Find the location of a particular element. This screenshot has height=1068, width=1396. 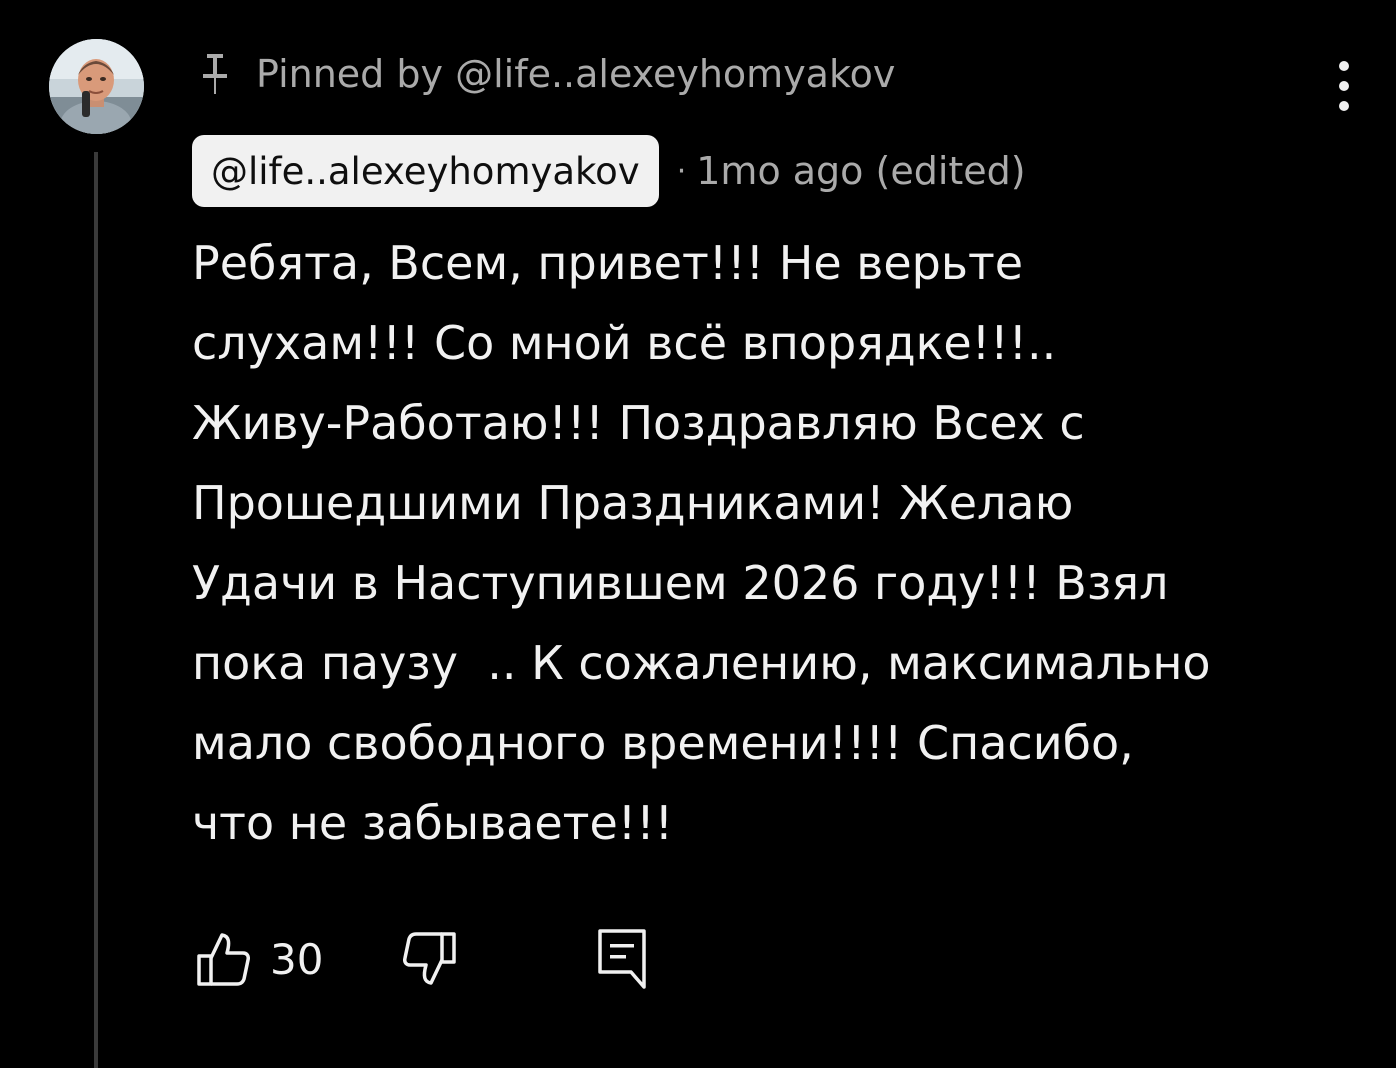

more-actions-button is located at coordinates (1344, 86).